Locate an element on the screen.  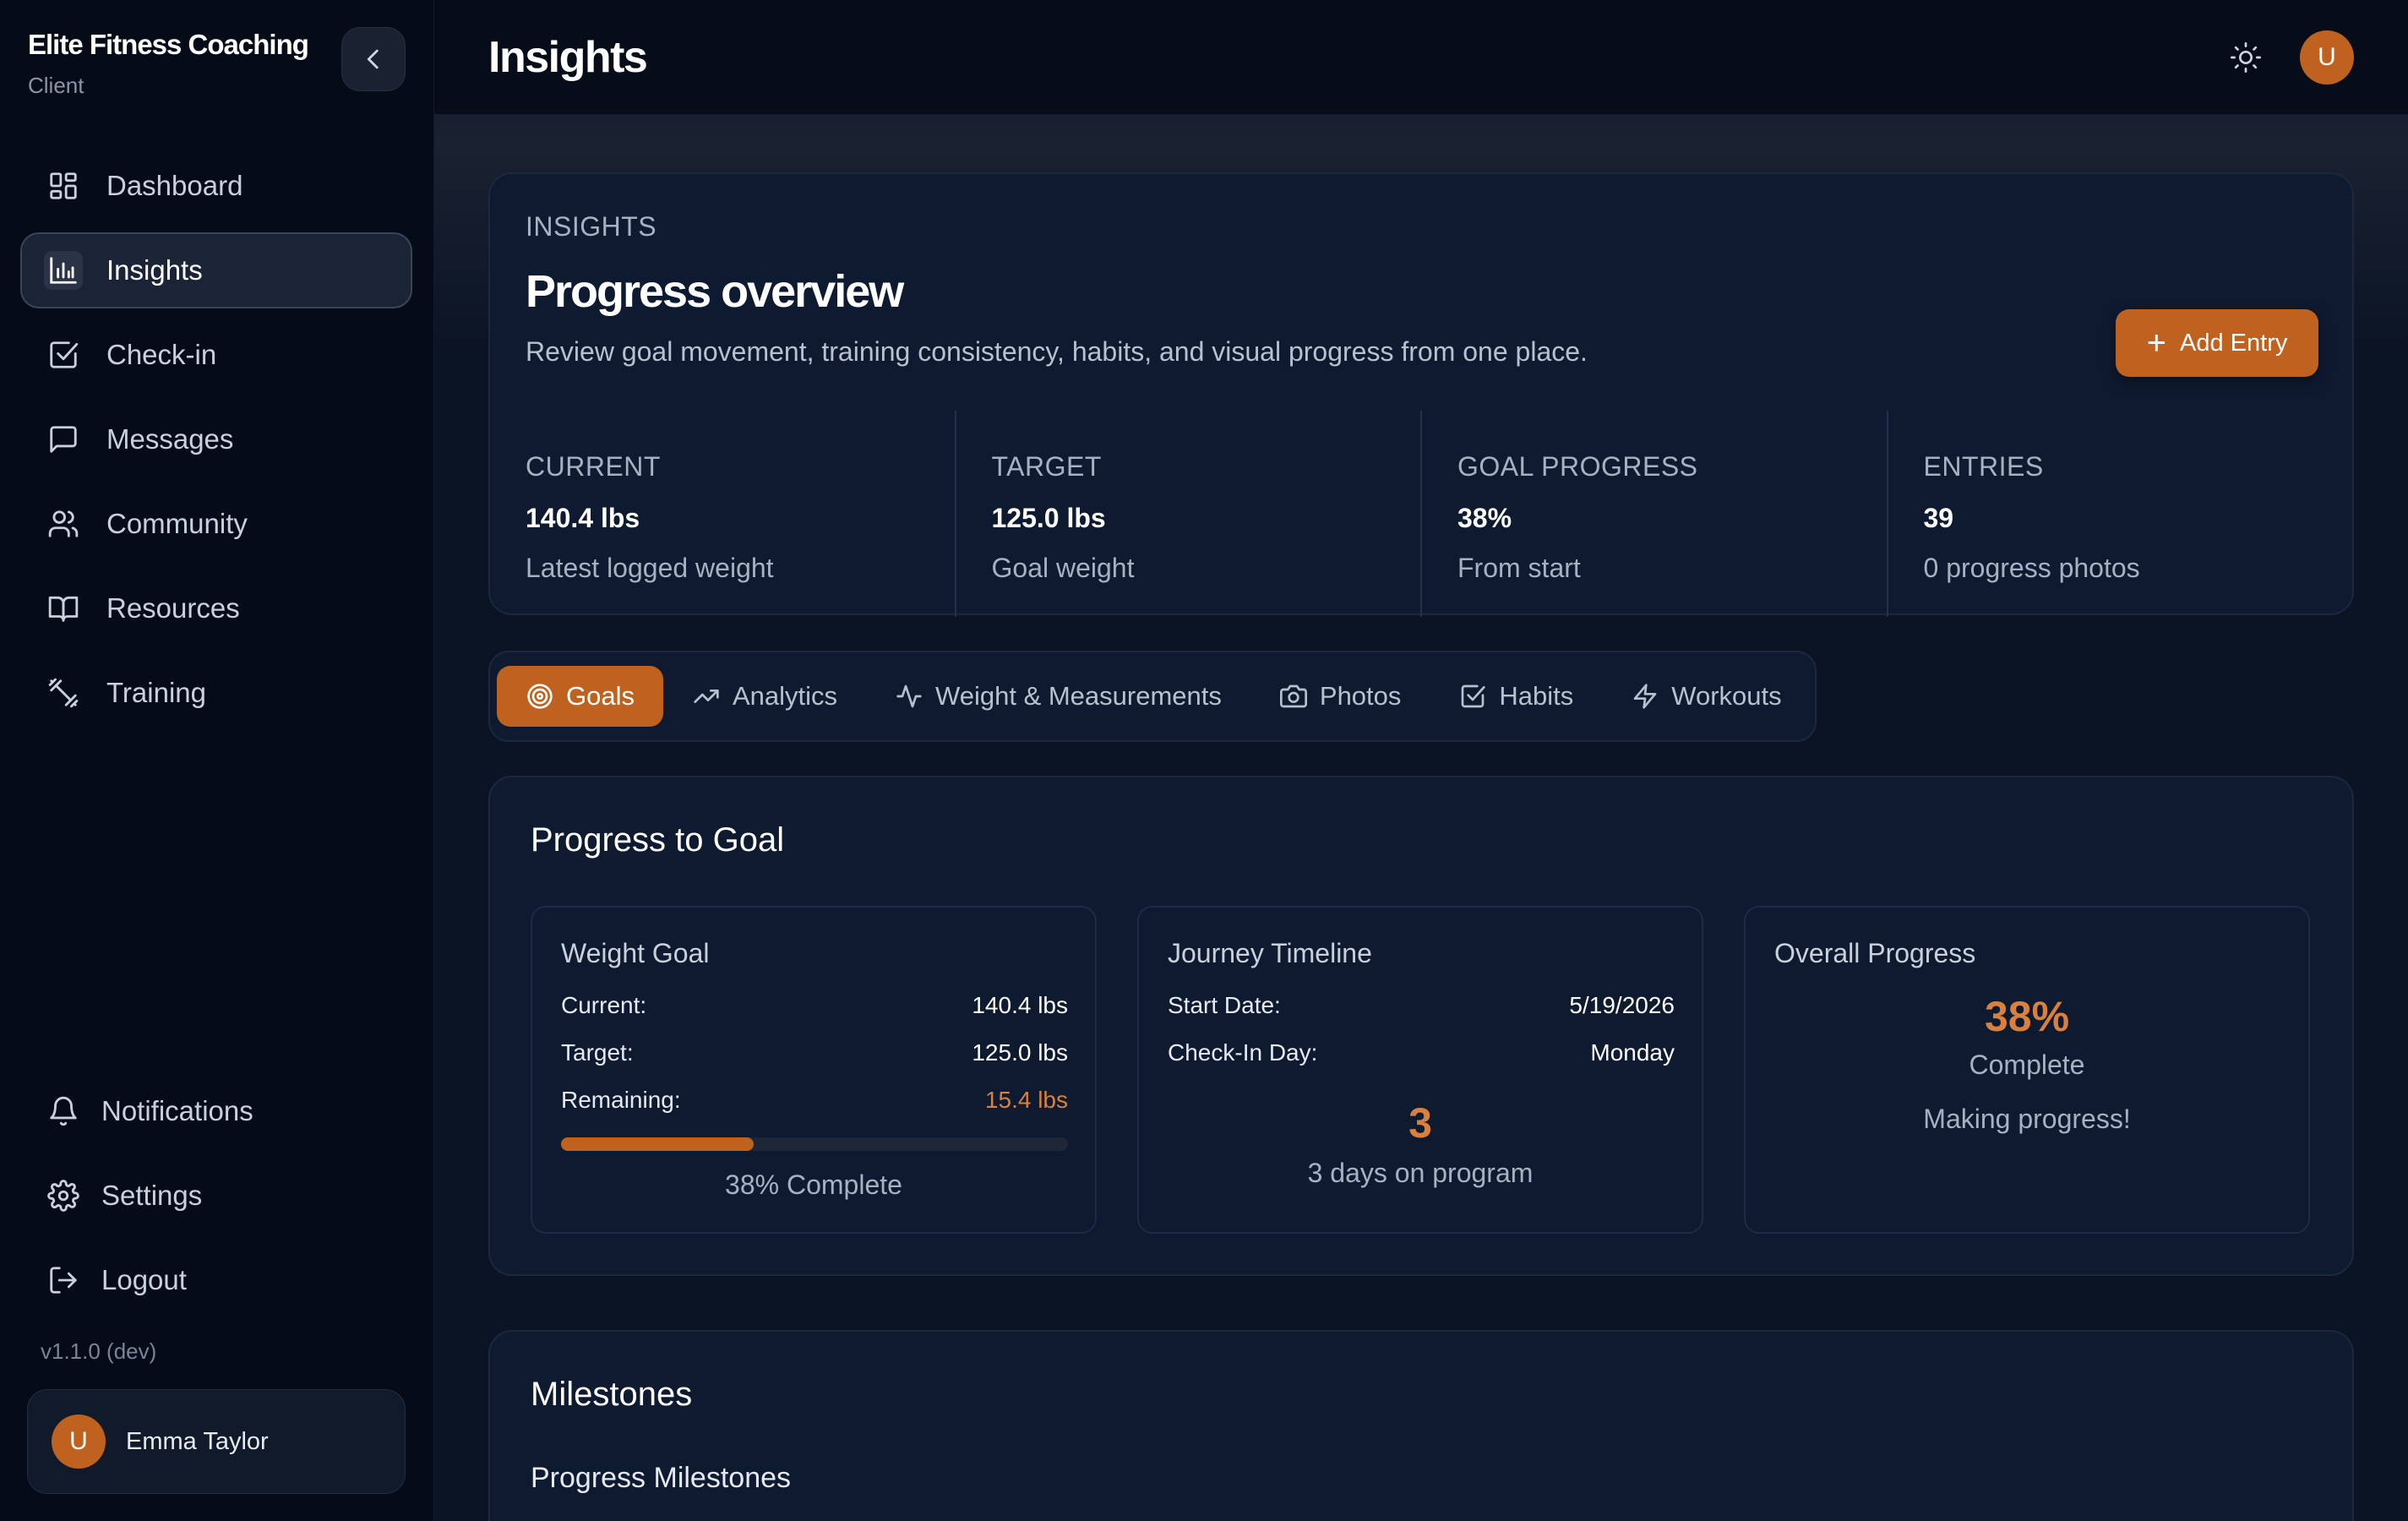
current-value: 140.4 lbs is located at coordinates (1020, 1005).